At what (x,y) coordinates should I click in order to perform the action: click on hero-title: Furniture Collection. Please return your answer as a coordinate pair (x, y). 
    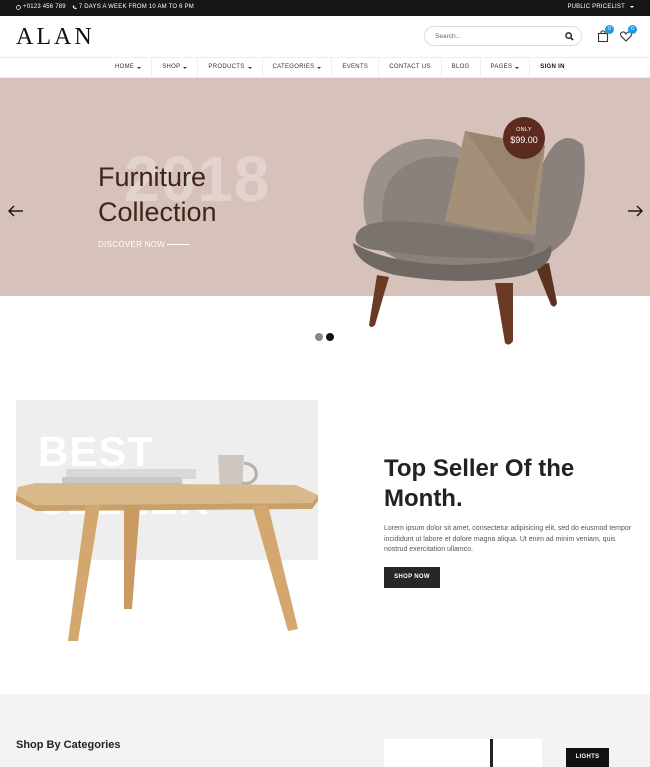
    Looking at the image, I should click on (157, 195).